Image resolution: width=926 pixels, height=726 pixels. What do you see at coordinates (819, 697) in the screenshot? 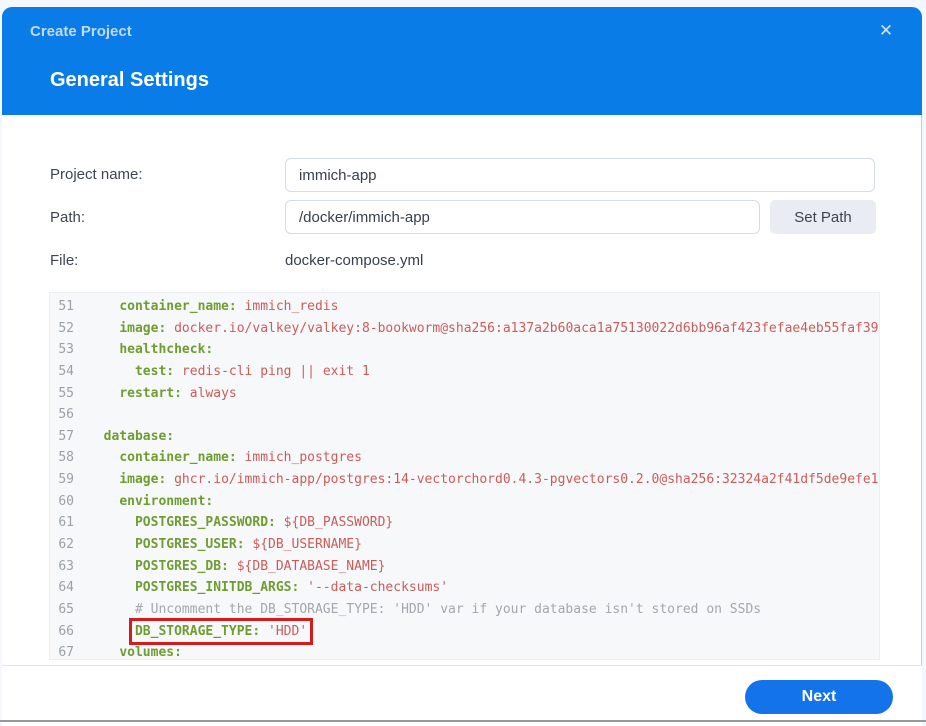
I see `next-button: Next` at bounding box center [819, 697].